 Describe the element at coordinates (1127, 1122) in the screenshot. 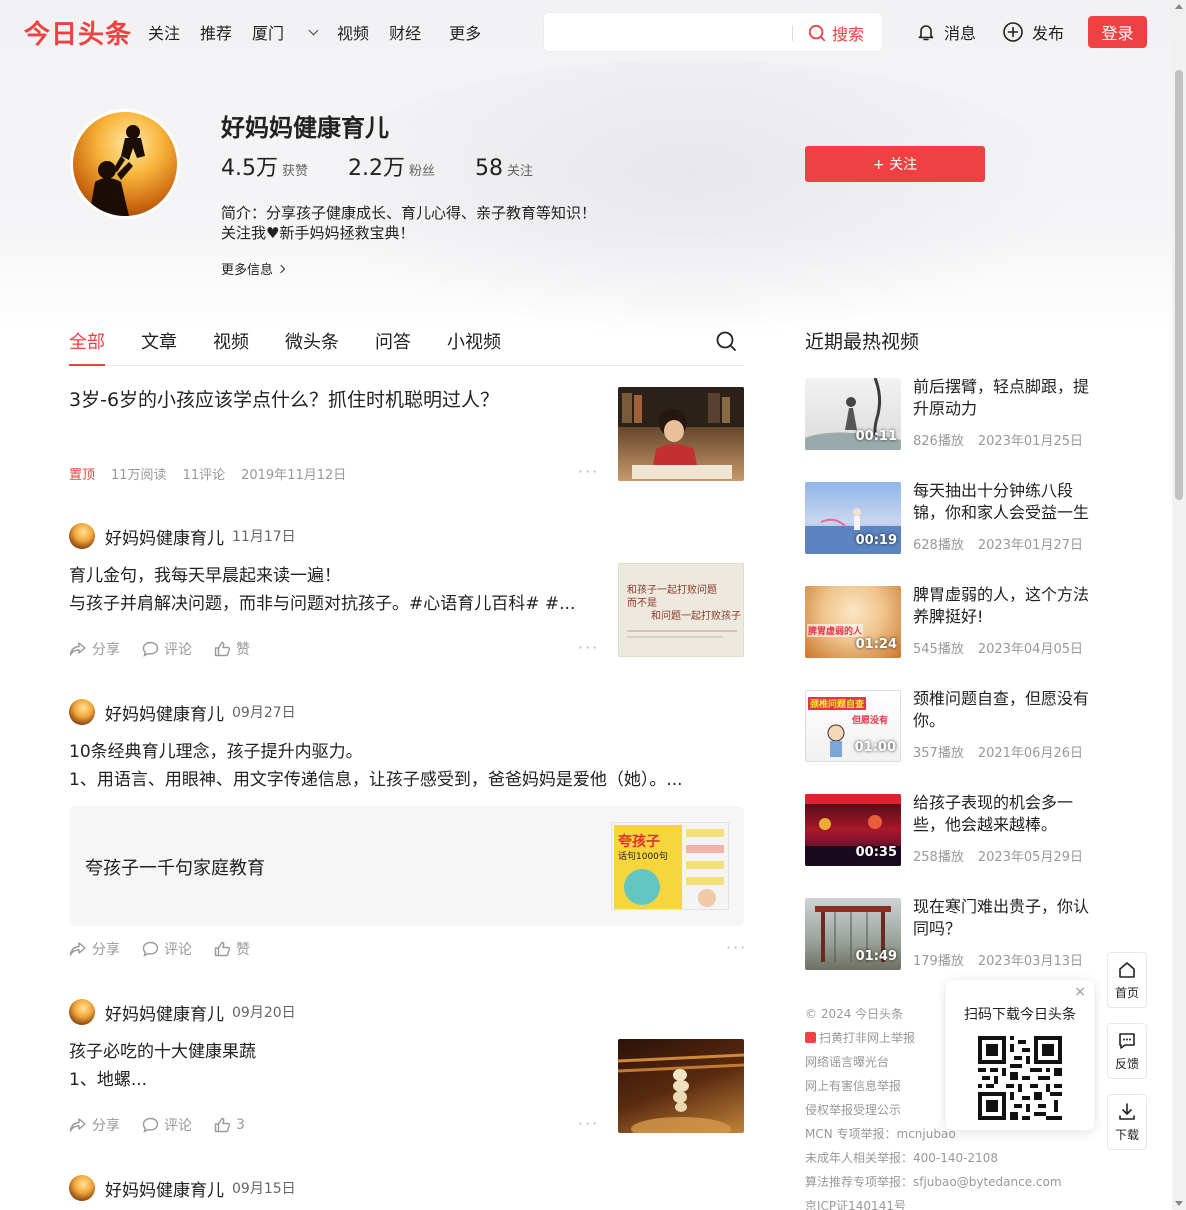

I see `download-button: 下载` at that location.